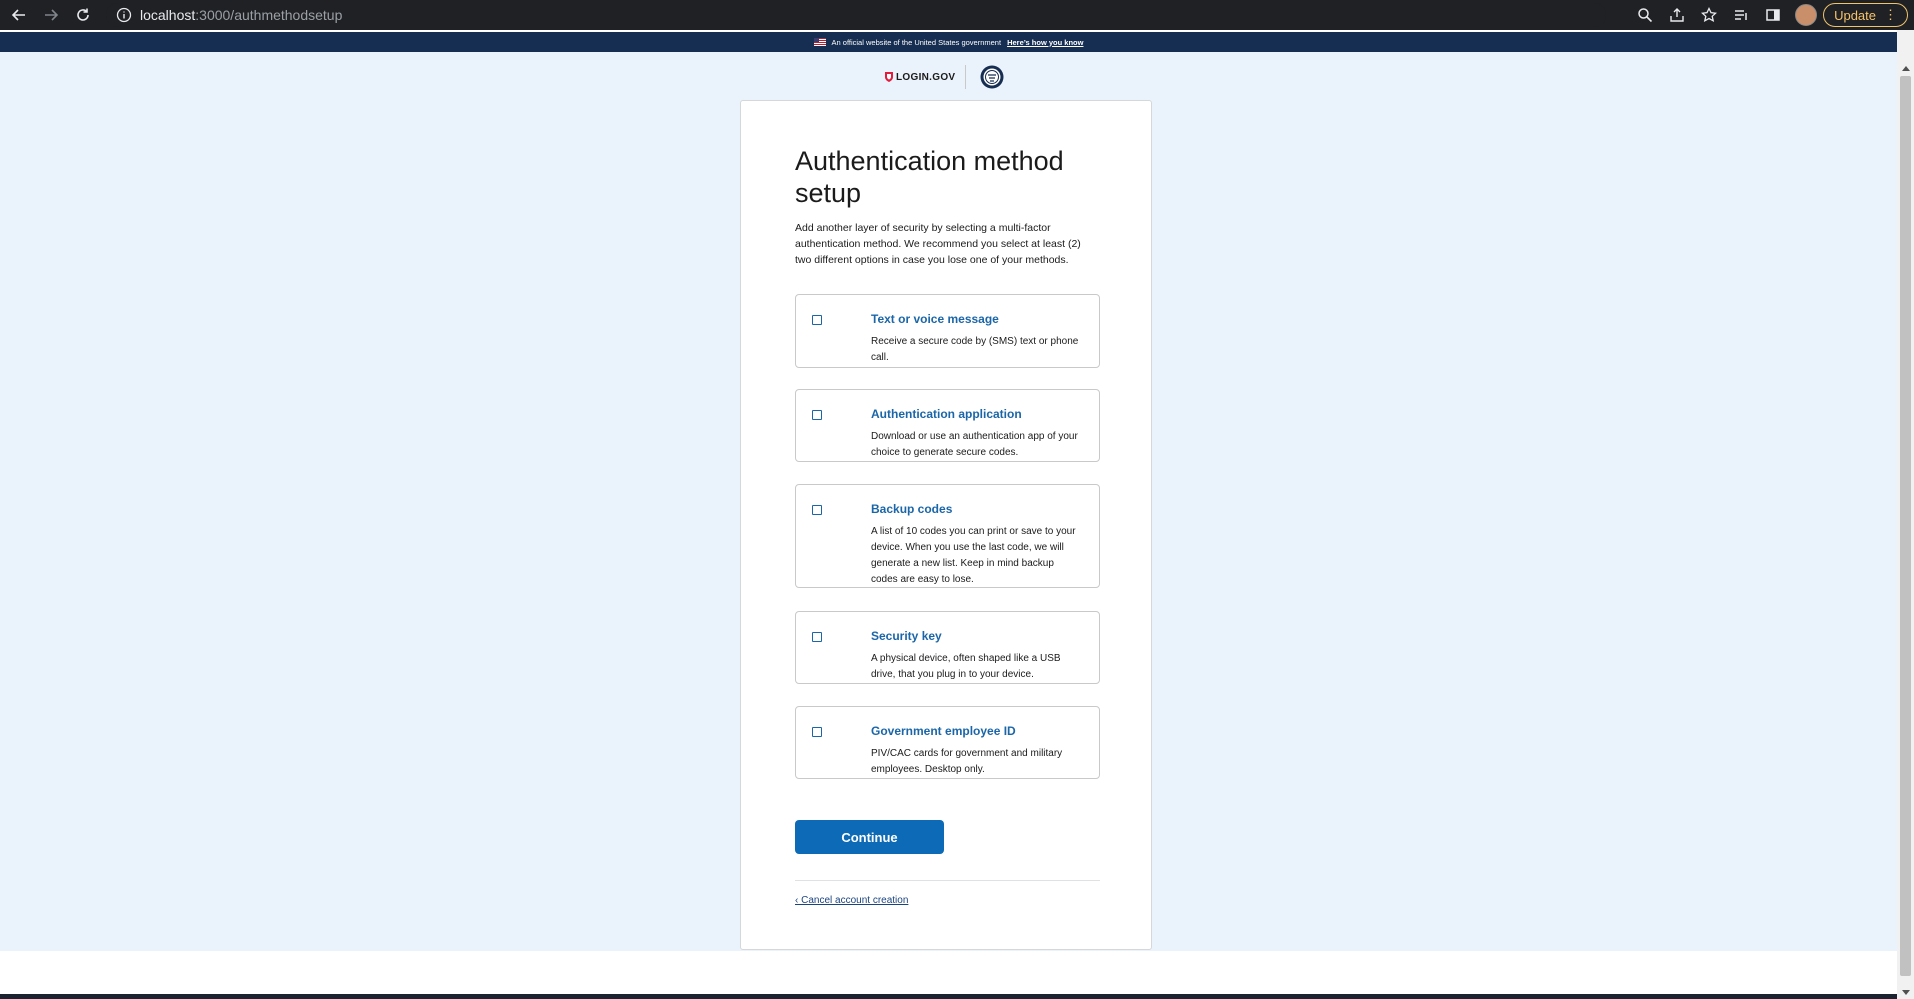 The image size is (1914, 999). Describe the element at coordinates (992, 77) in the screenshot. I see `agency-seal-icon` at that location.